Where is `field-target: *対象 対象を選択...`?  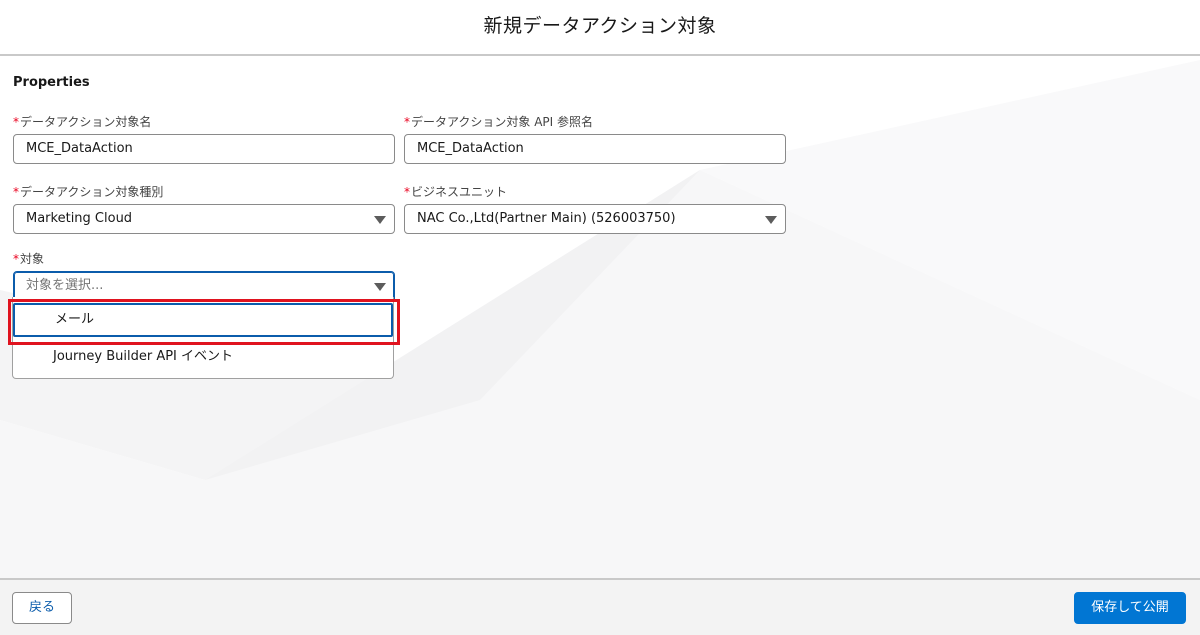 field-target: *対象 対象を選択... is located at coordinates (205, 276).